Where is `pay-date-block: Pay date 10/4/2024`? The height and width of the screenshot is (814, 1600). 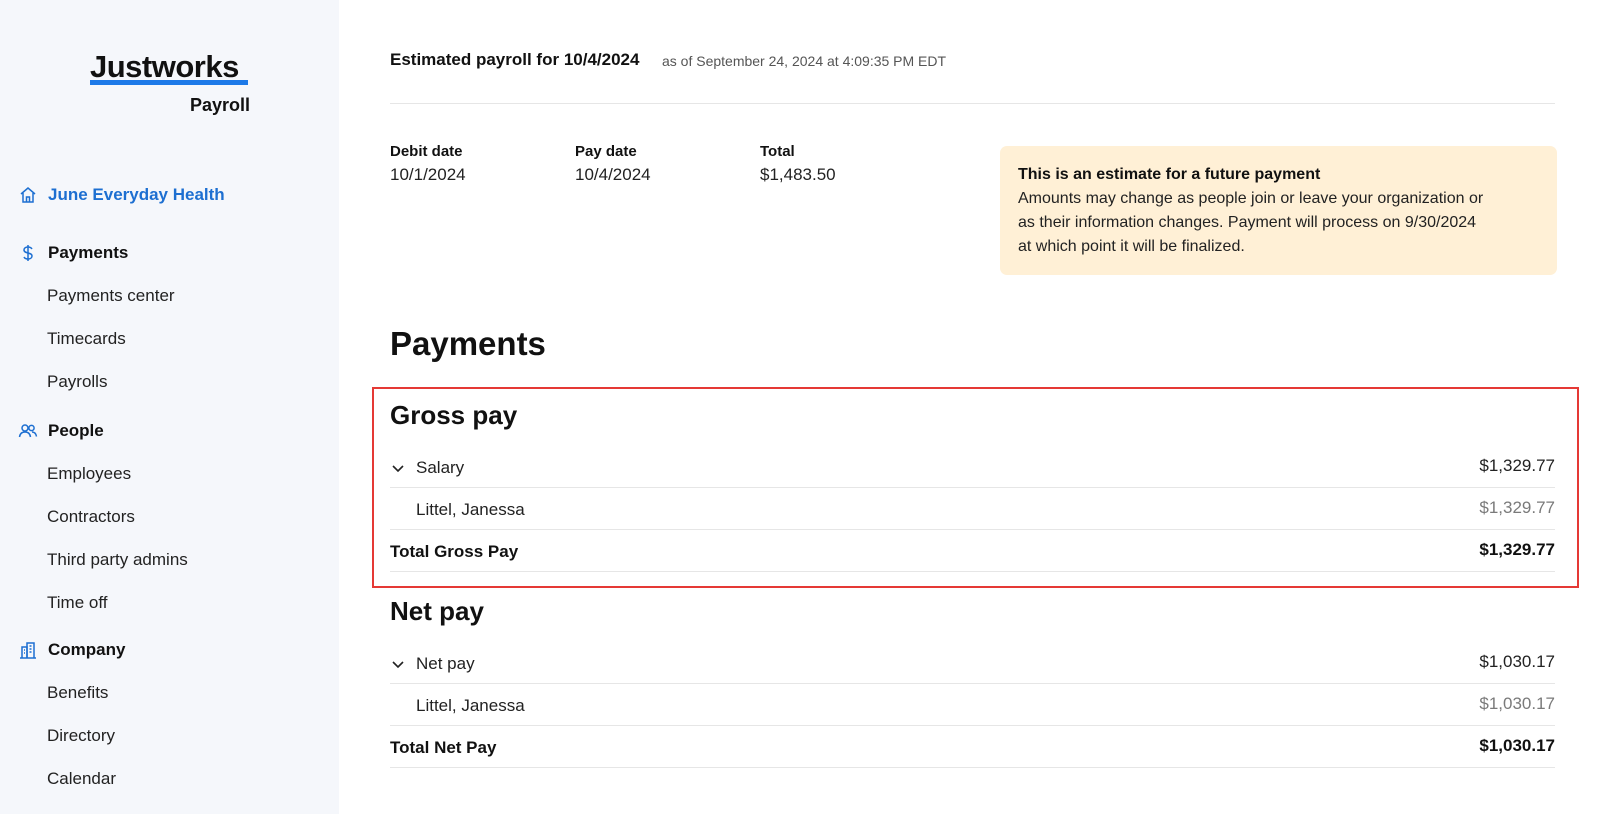 pay-date-block: Pay date 10/4/2024 is located at coordinates (613, 164).